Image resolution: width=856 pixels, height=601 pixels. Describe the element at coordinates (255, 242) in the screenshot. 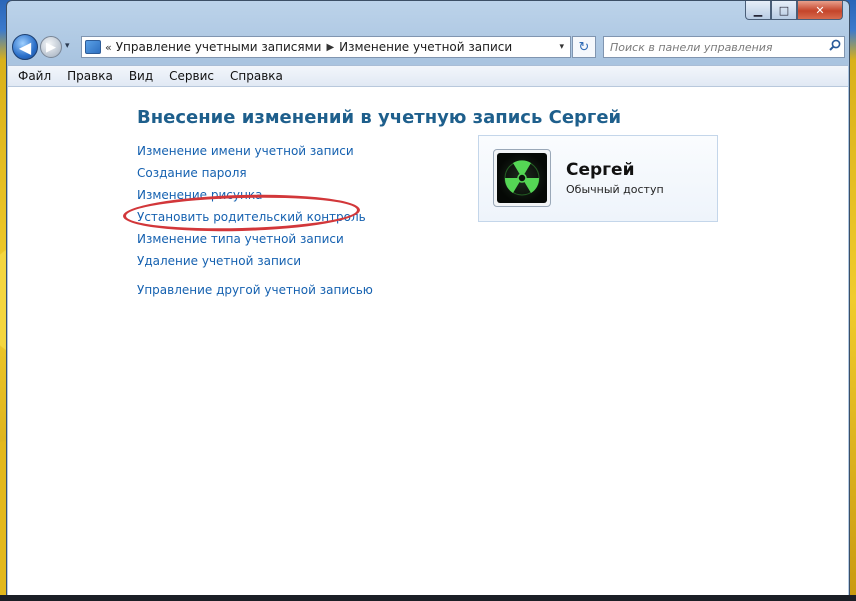

I see `link-change-account-type: Изменение типа учетной записи` at that location.